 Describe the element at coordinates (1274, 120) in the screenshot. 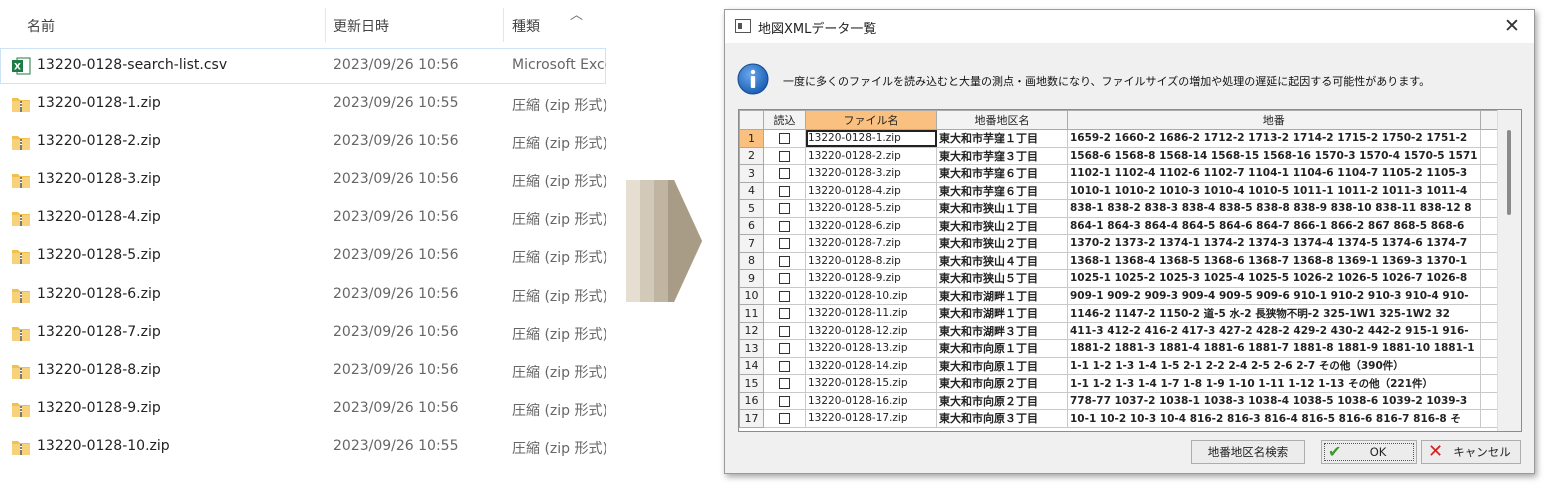

I see `lot-number-column-header: 地番` at that location.